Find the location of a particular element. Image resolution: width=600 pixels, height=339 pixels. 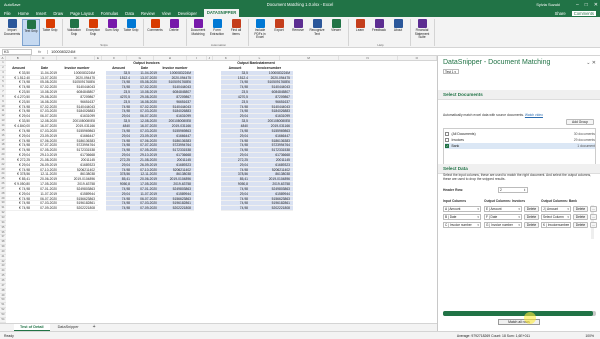

cell: 2019-031166 is located at coordinates (77, 126).